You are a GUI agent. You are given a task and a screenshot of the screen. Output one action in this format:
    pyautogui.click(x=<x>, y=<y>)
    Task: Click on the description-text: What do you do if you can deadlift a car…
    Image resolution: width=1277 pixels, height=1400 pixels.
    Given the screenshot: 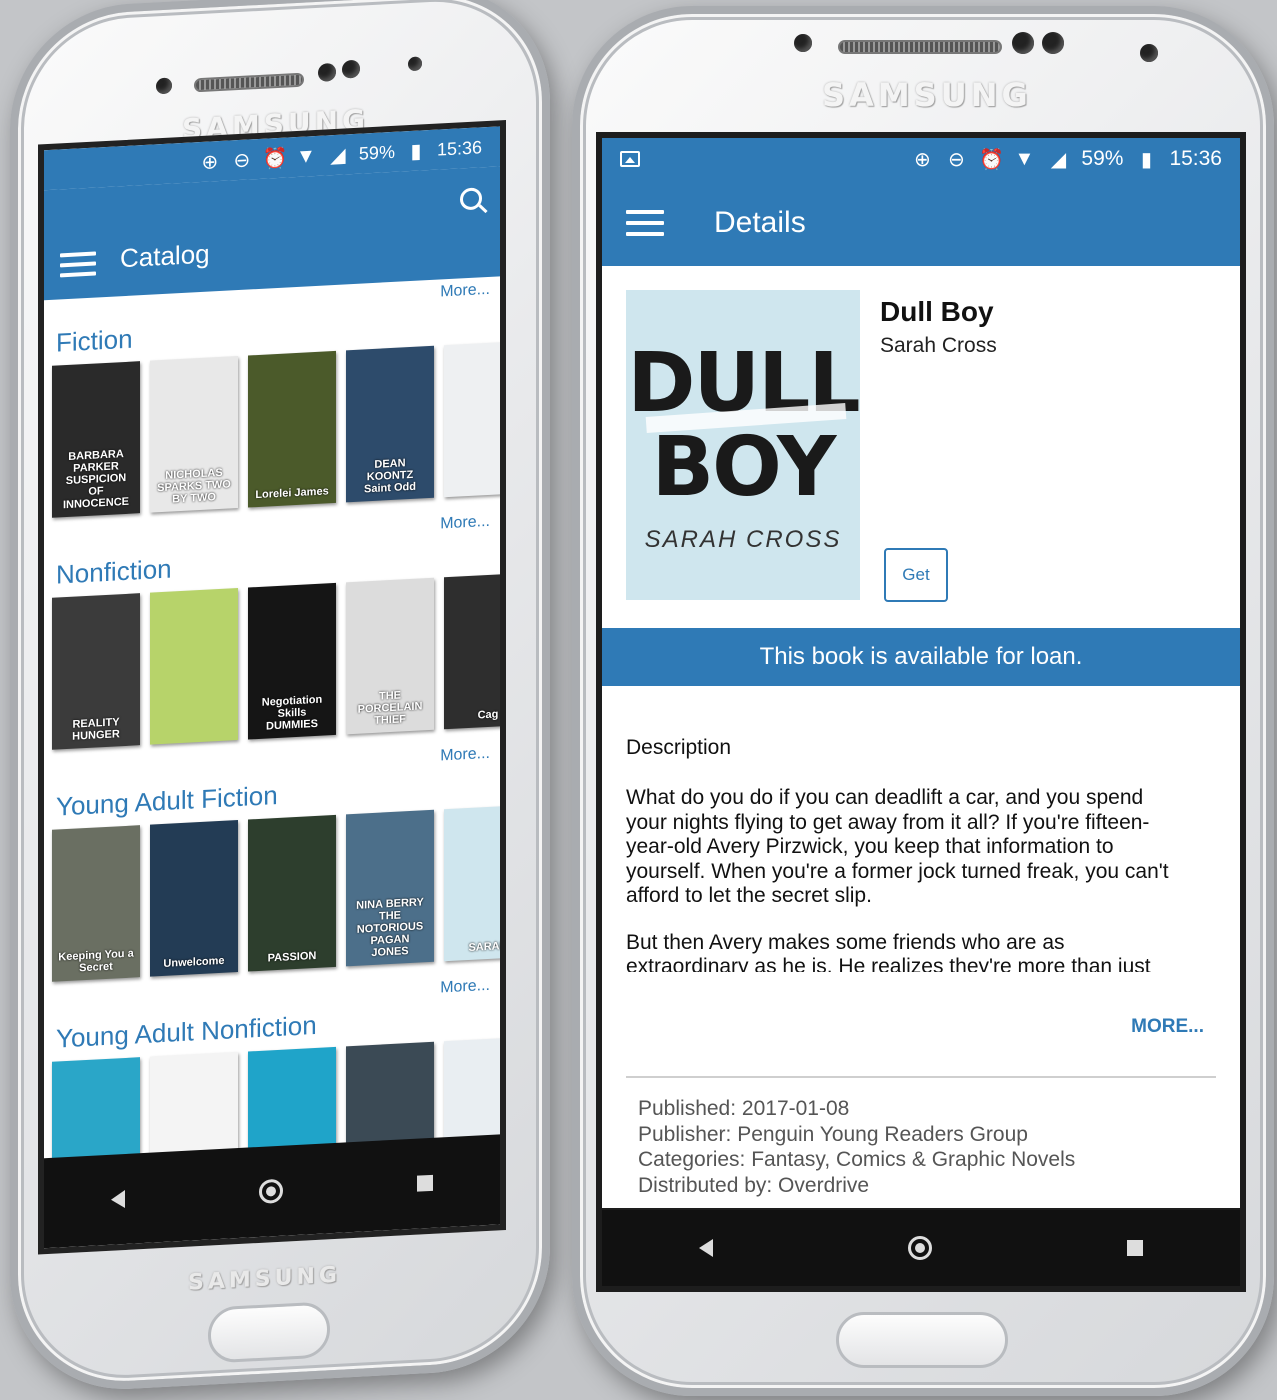 What is the action you would take?
    pyautogui.click(x=906, y=879)
    